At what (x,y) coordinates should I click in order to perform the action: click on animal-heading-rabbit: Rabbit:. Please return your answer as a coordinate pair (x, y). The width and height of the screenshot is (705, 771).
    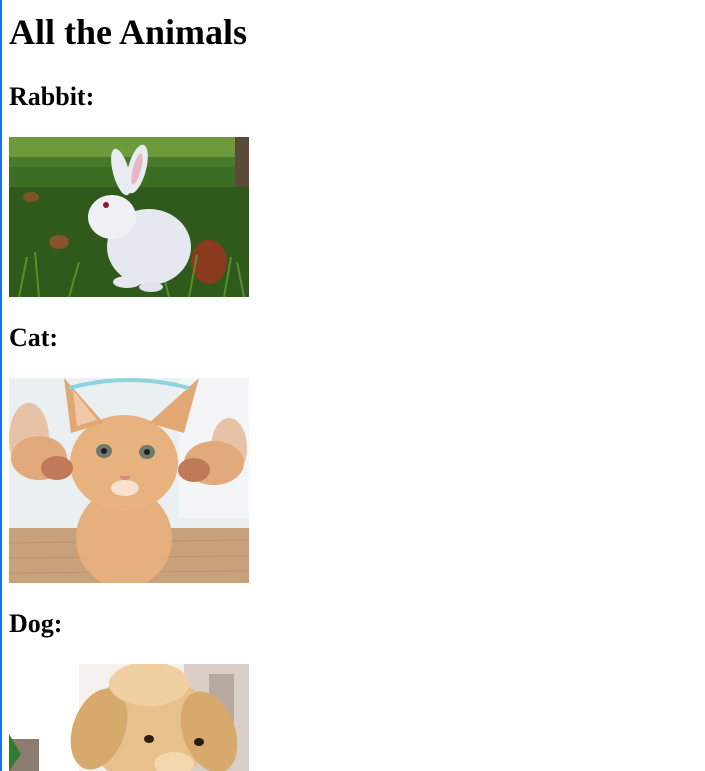
    Looking at the image, I should click on (52, 96).